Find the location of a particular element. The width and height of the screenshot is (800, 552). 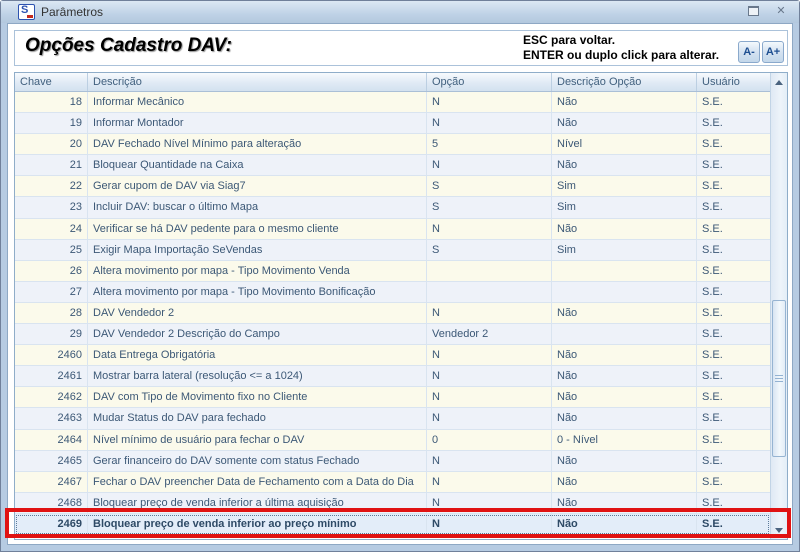

cell-chave: 2460 is located at coordinates (51, 355).